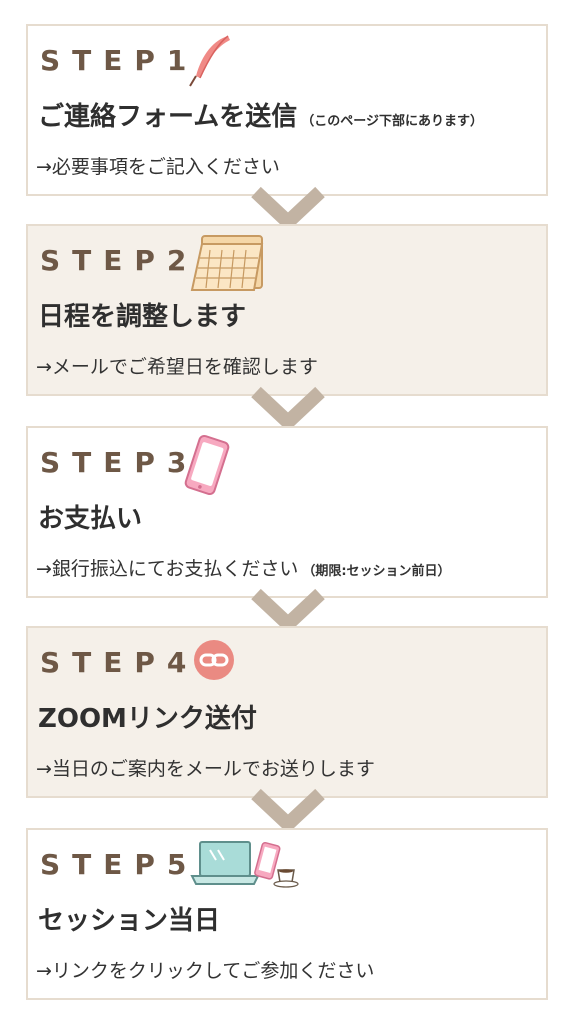 The width and height of the screenshot is (576, 1024). Describe the element at coordinates (119, 462) in the screenshot. I see `step-3-label: STEP3` at that location.